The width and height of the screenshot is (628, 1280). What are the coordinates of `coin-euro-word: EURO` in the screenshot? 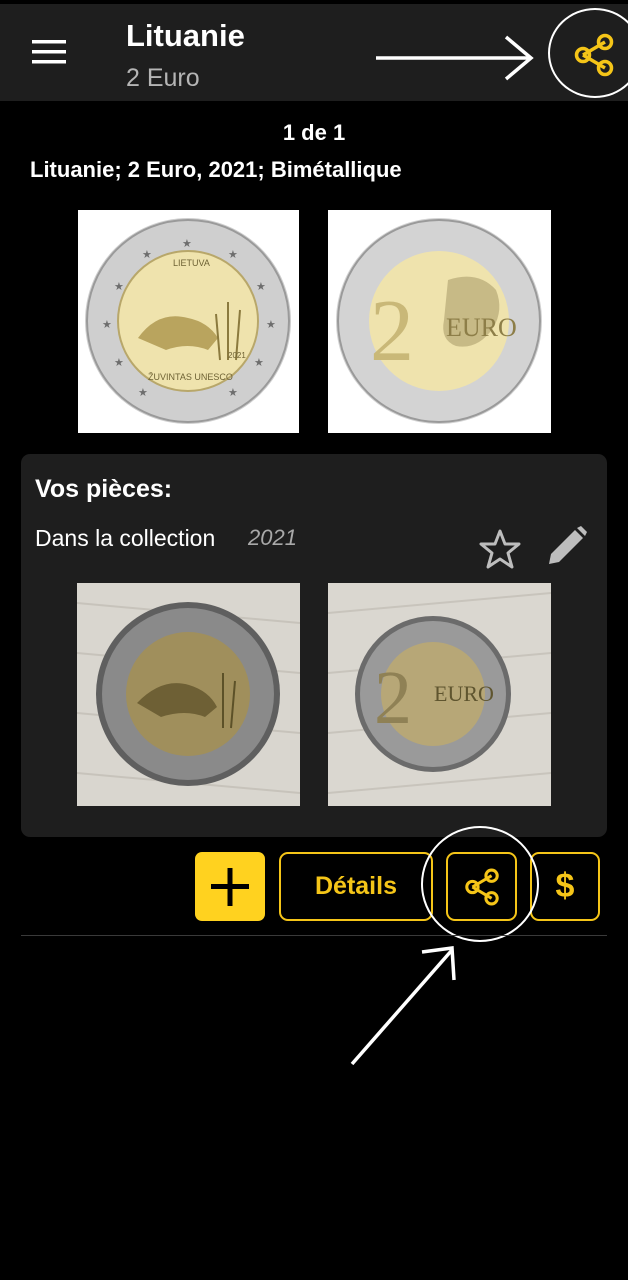 It's located at (481, 327).